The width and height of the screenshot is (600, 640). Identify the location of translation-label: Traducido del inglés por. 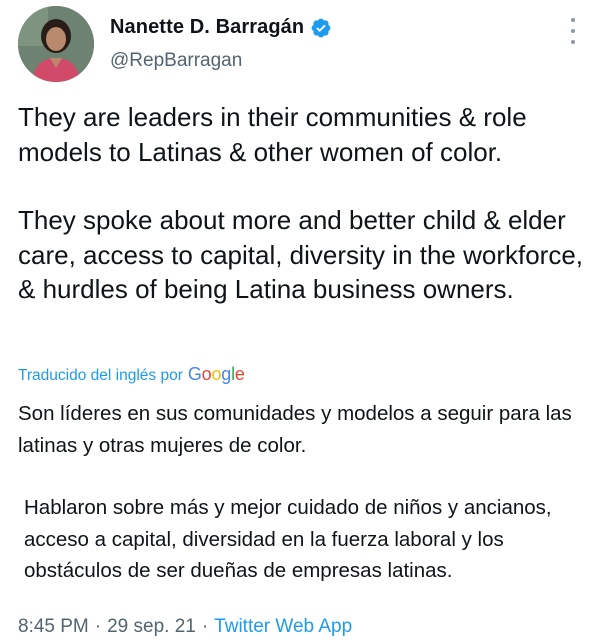
(100, 375).